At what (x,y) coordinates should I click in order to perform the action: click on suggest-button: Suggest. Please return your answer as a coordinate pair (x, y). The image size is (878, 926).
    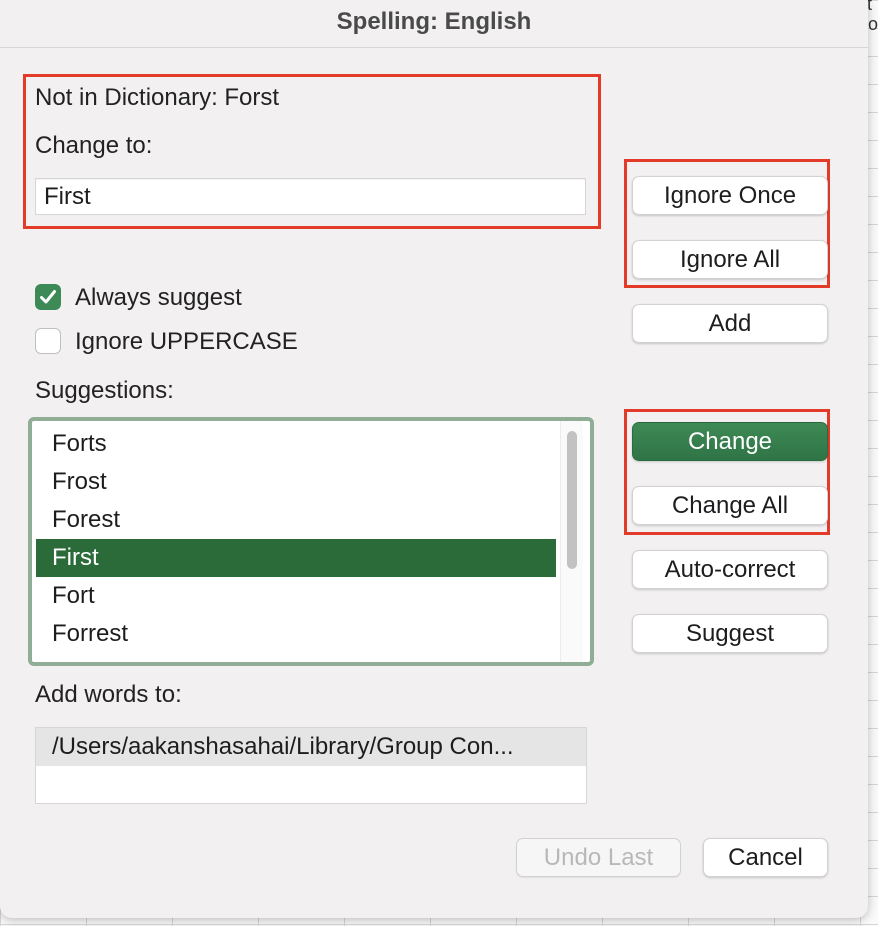
    Looking at the image, I should click on (730, 633).